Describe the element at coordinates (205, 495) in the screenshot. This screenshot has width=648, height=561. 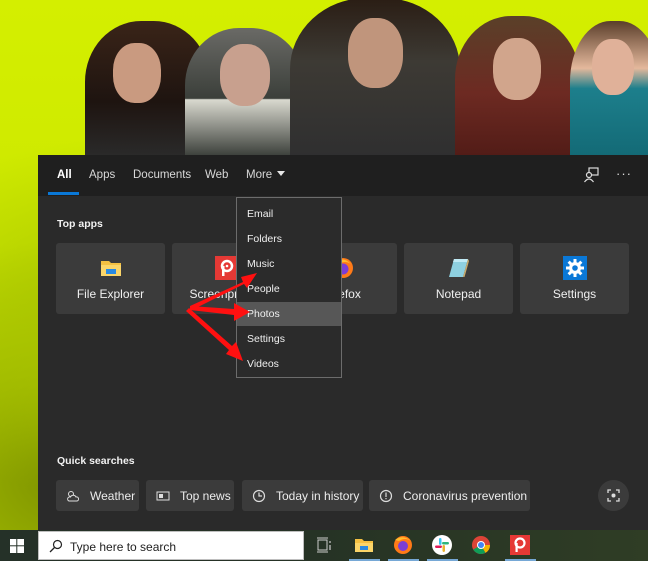
I see `quick-search-label: Top news` at that location.